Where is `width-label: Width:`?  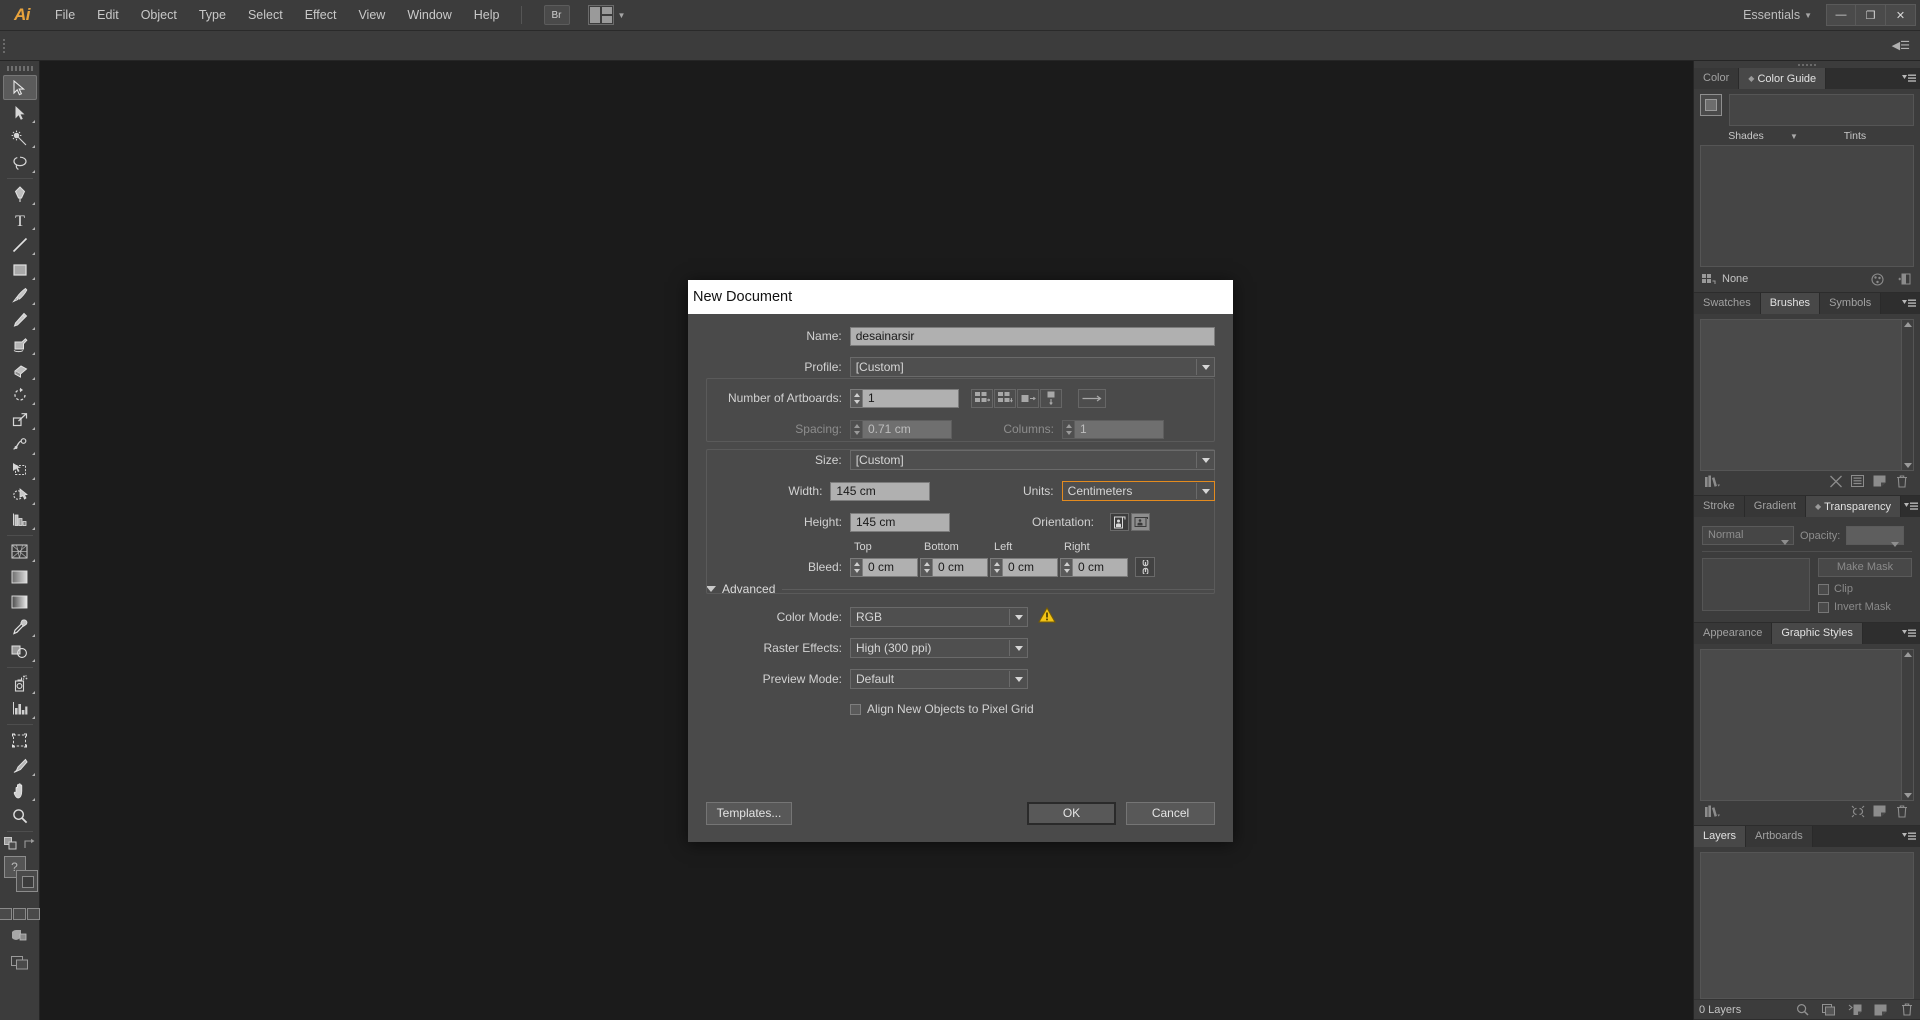 width-label: Width: is located at coordinates (805, 491).